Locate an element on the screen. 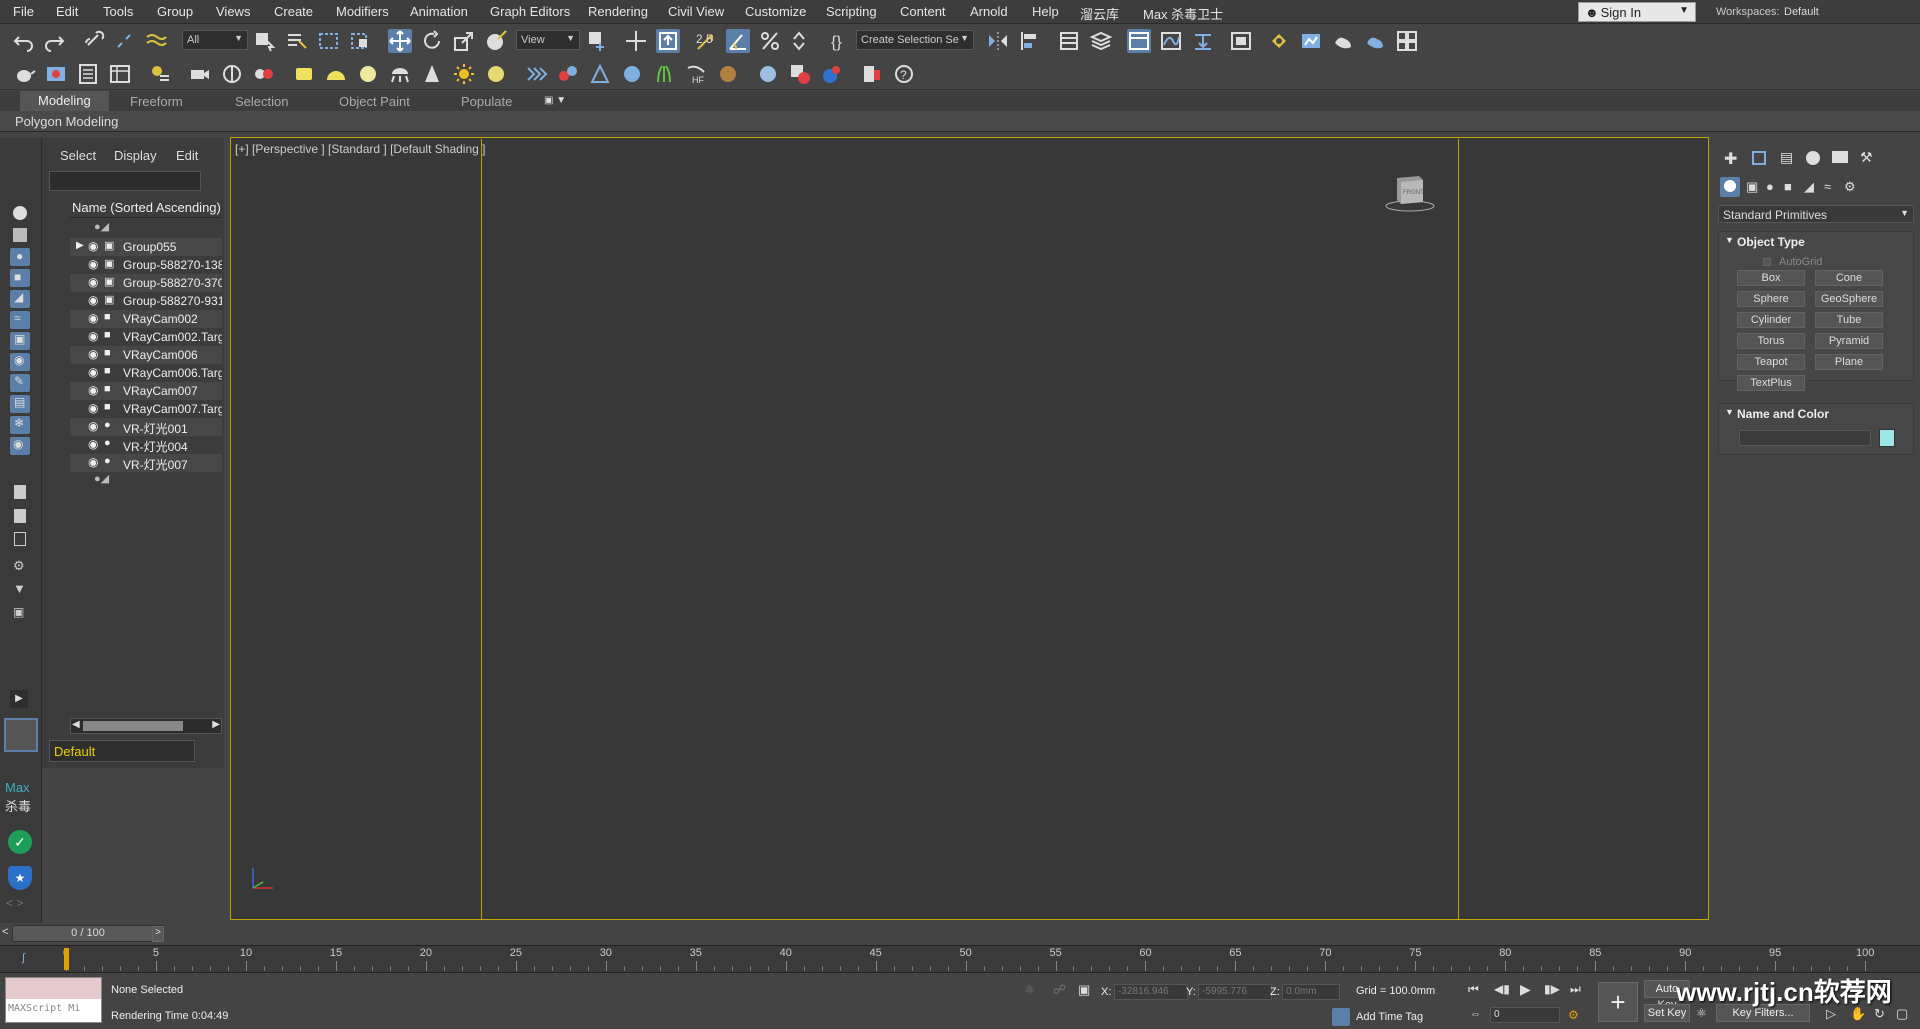  shield-icon: ★ is located at coordinates (20, 878).